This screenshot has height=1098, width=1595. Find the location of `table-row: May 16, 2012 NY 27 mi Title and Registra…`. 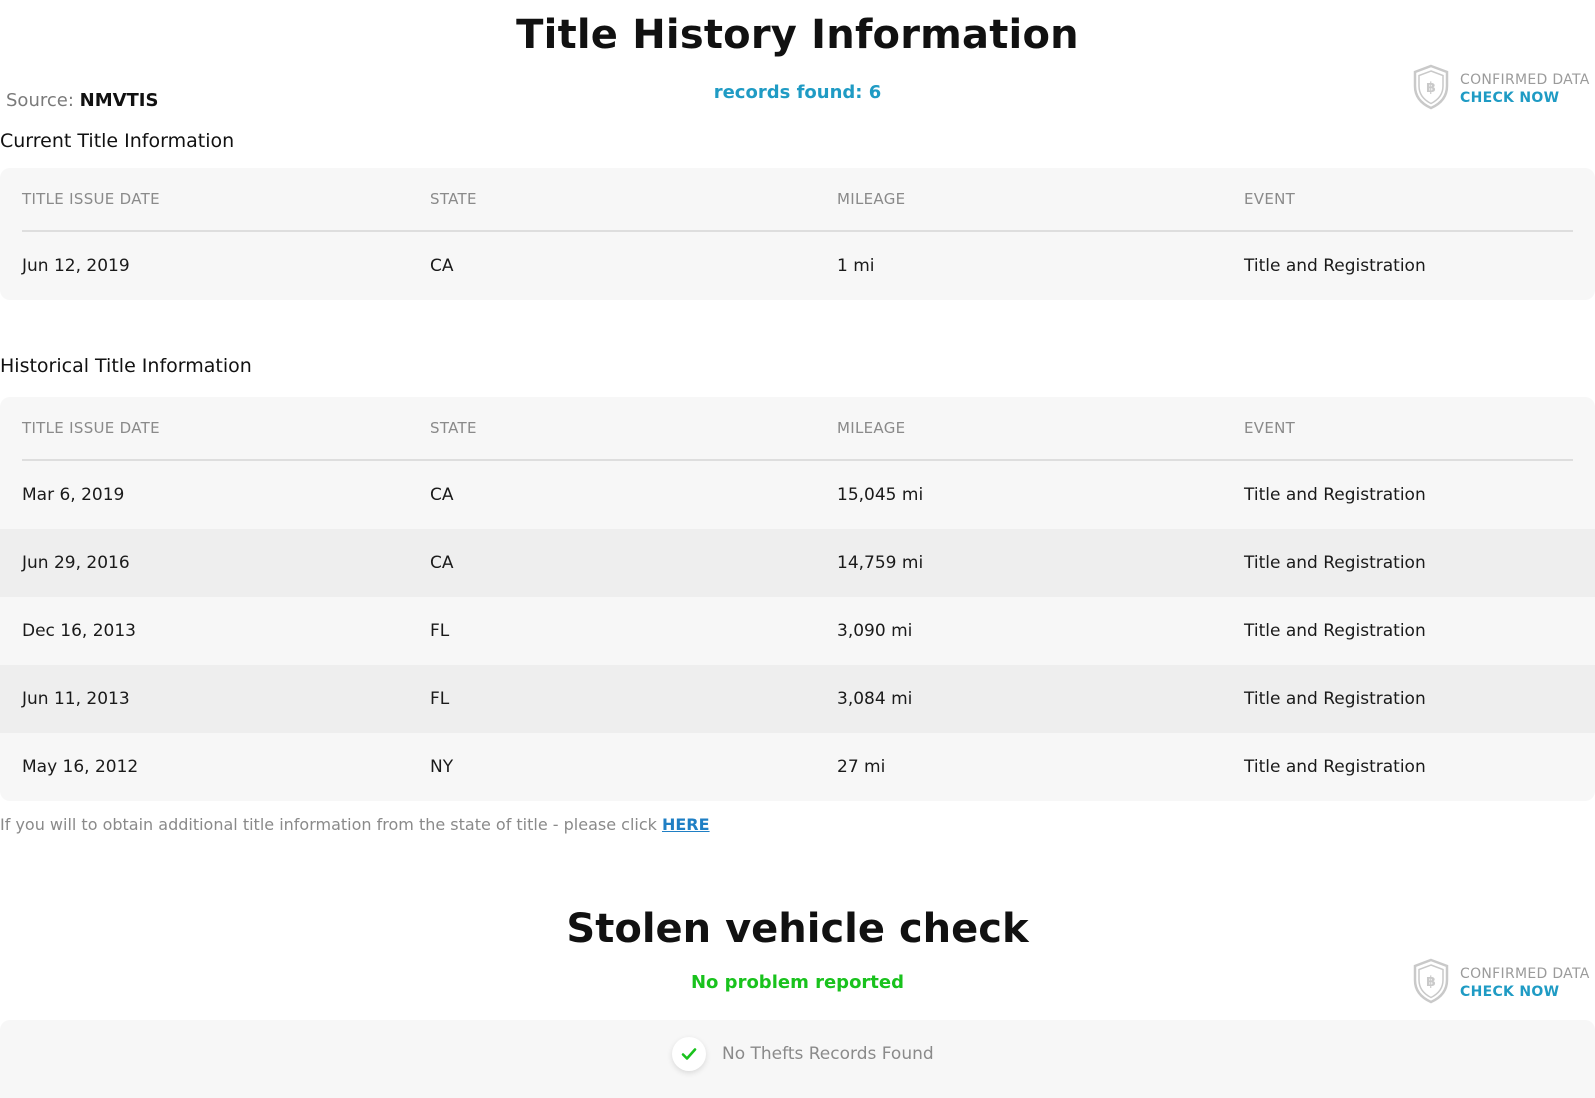

table-row: May 16, 2012 NY 27 mi Title and Registra… is located at coordinates (797, 767).